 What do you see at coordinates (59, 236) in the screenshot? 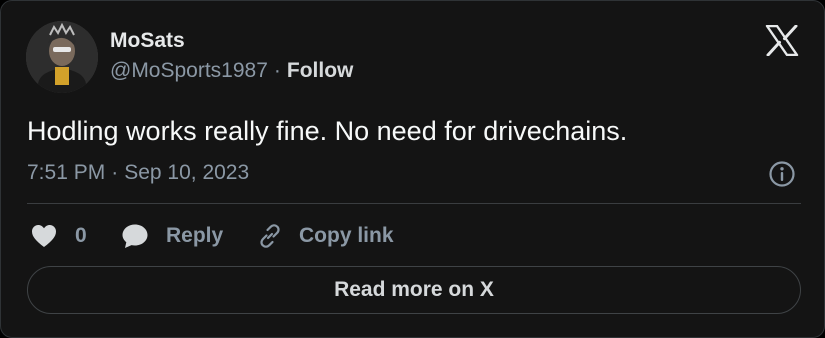
I see `like-button: 0` at bounding box center [59, 236].